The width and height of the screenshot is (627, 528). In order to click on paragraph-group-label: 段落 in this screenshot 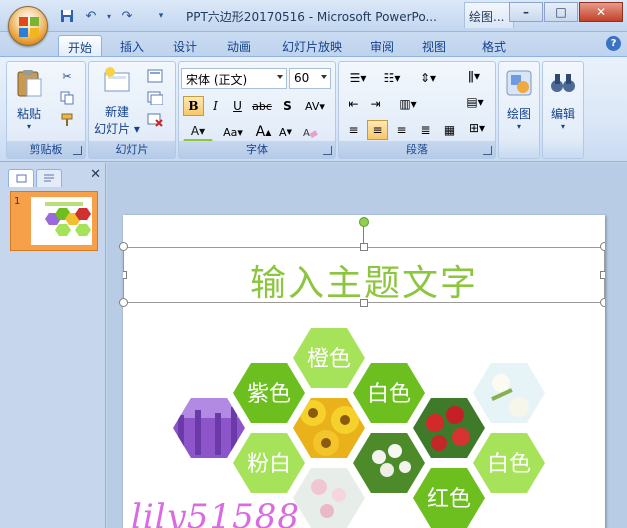, I will do `click(417, 149)`.